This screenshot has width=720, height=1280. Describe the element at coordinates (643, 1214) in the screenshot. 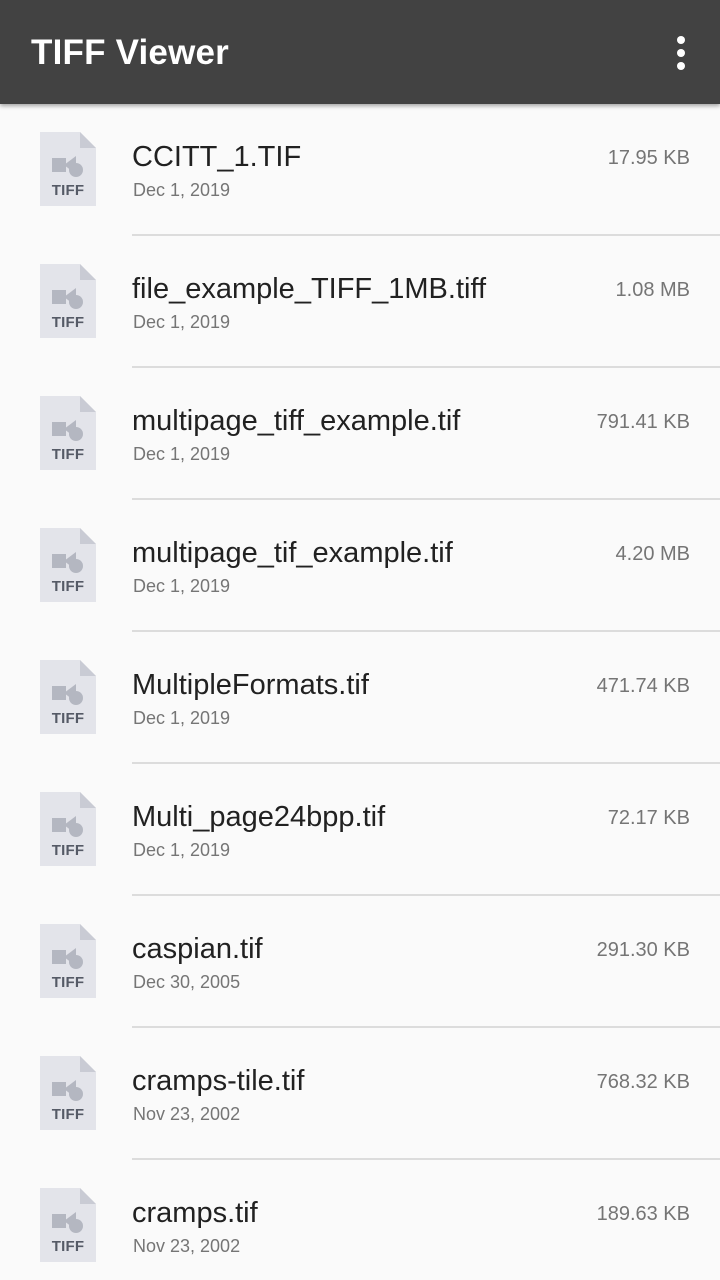

I see `file-size: 189.63 KB` at that location.